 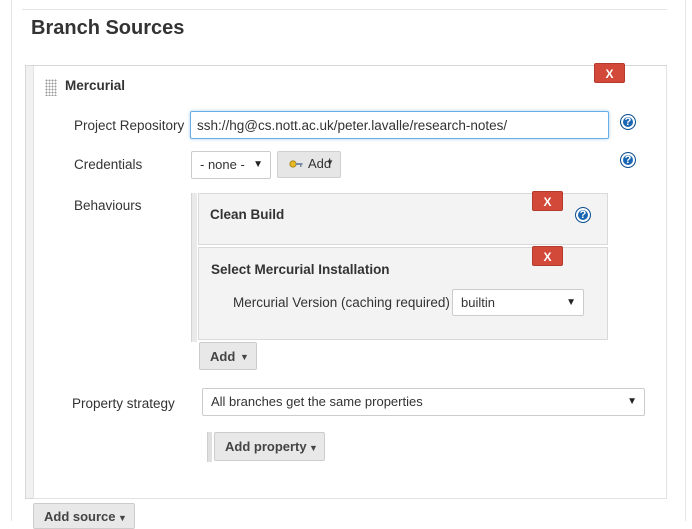 I want to click on drag-handle-icon, so click(x=51, y=87).